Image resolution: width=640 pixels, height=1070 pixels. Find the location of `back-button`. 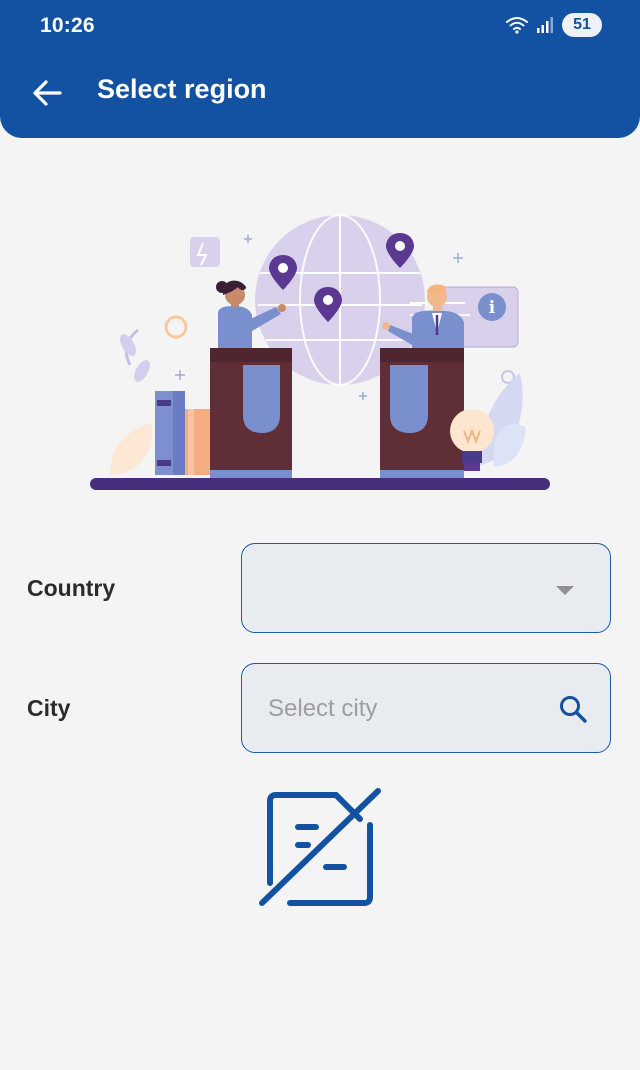

back-button is located at coordinates (47, 93).